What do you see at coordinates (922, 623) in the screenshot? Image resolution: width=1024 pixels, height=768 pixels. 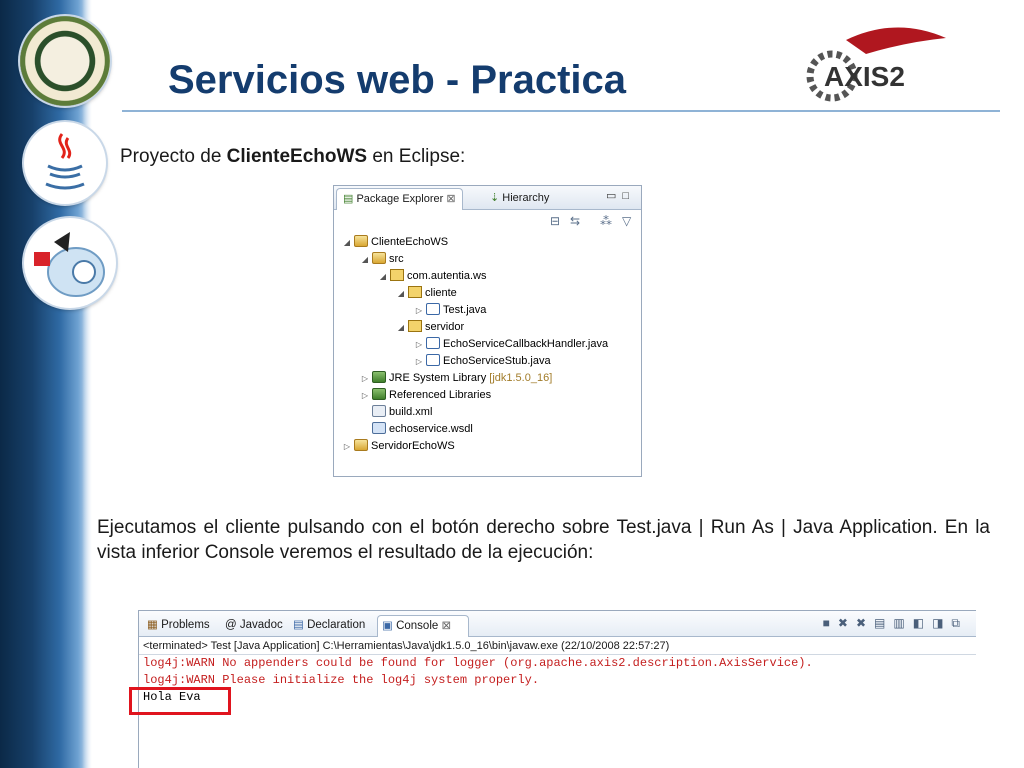 I see `show-on-output-icon: ◧` at bounding box center [922, 623].